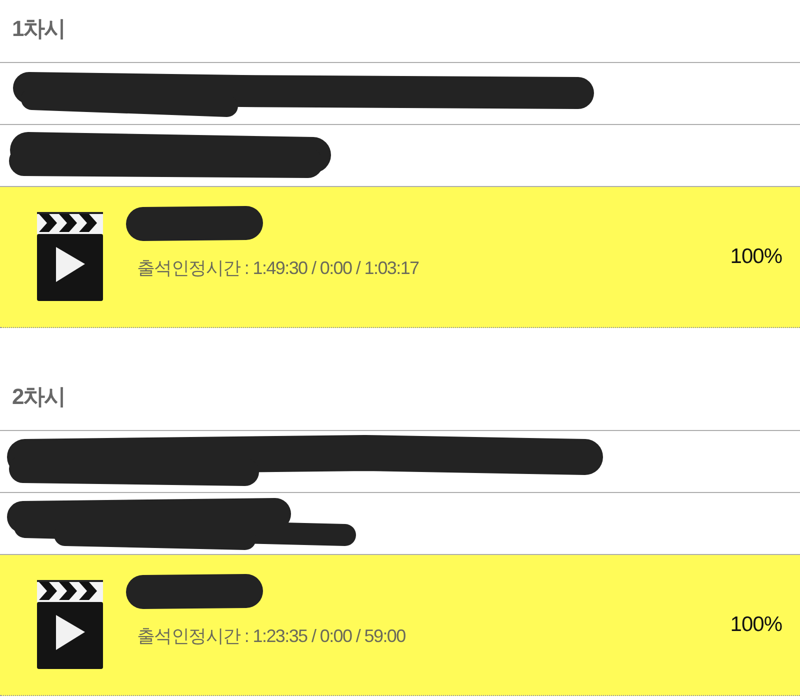 The height and width of the screenshot is (700, 800). Describe the element at coordinates (271, 636) in the screenshot. I see `attendance-time: 출석인정시간 : 1:23:35 / 0:00 / 59:00` at that location.